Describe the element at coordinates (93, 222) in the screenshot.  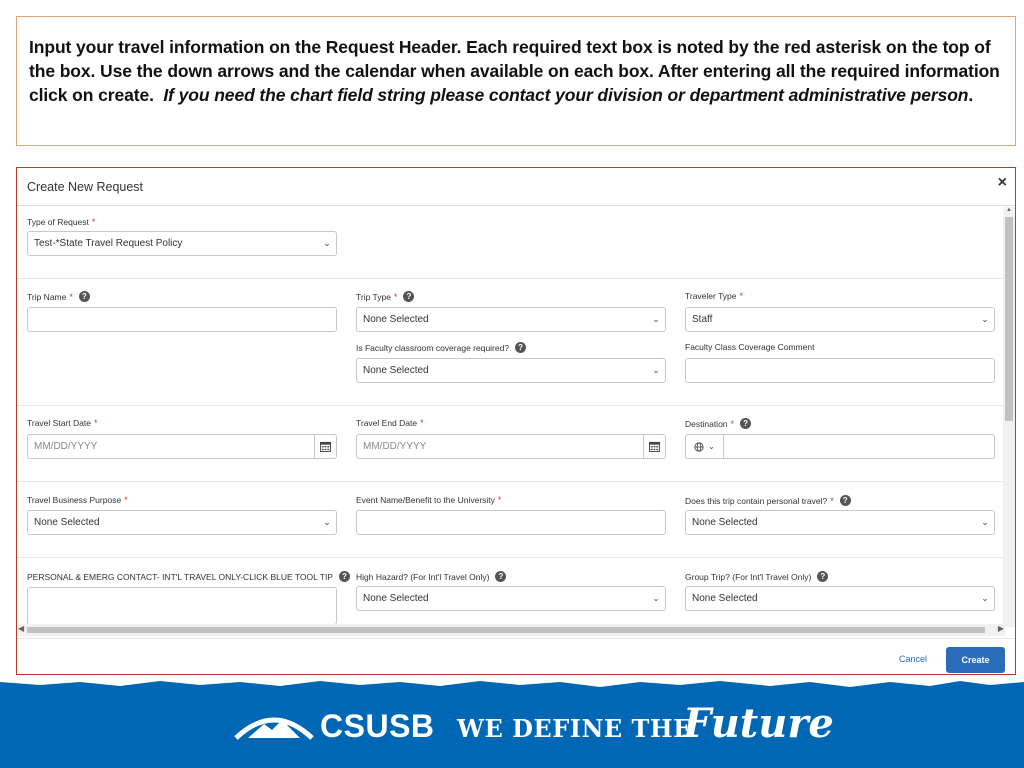
I see `required-marker: *` at that location.